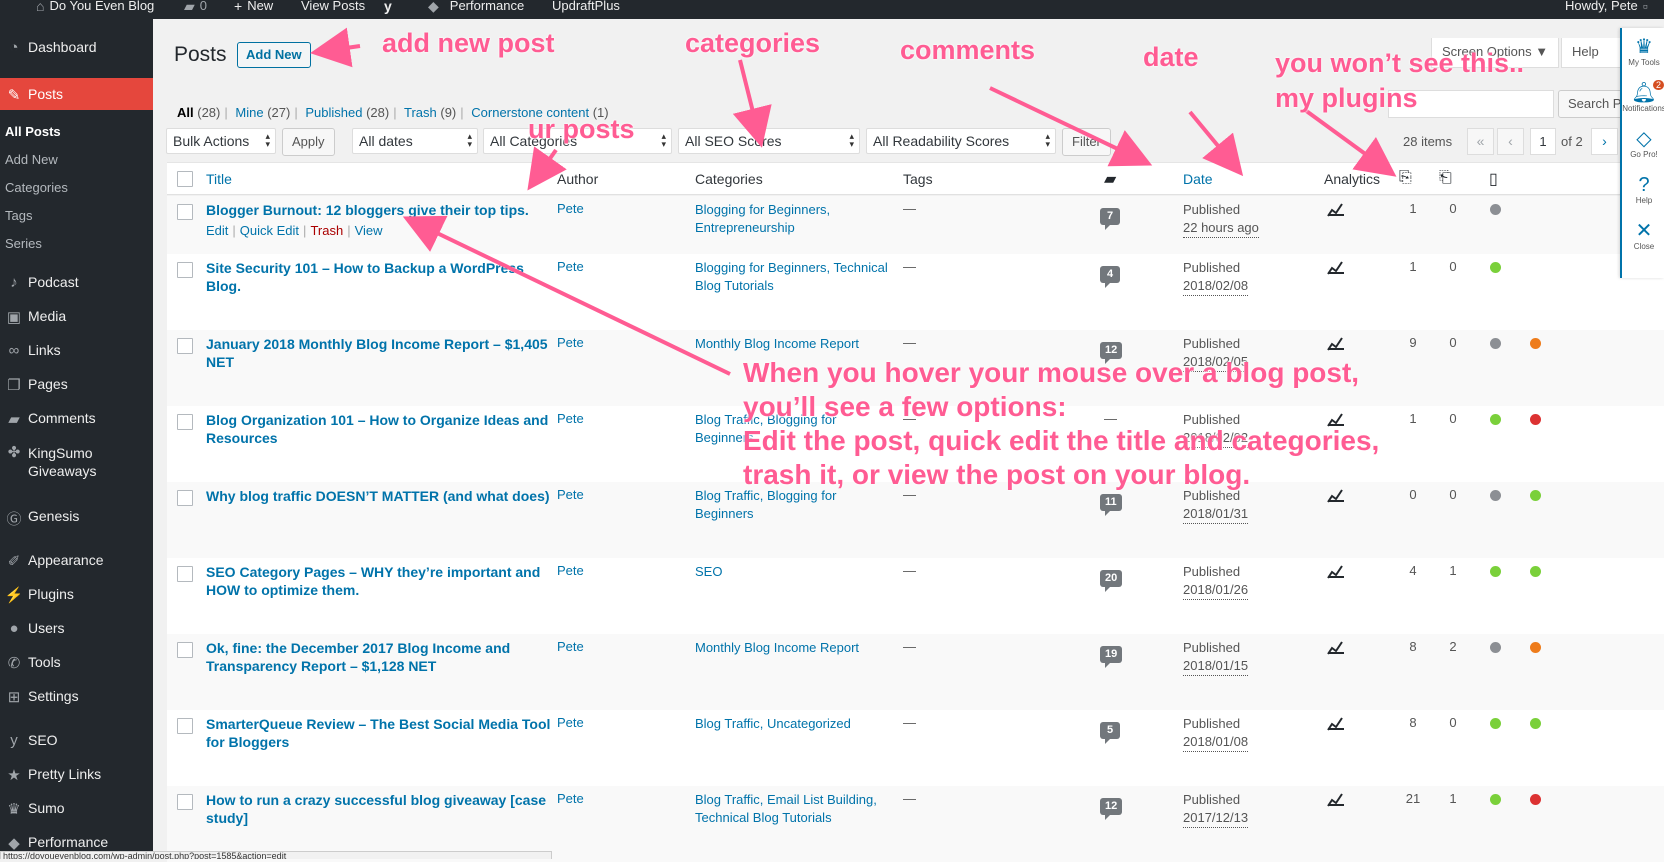 The width and height of the screenshot is (1664, 862). What do you see at coordinates (1111, 581) in the screenshot?
I see `comment-count-bubble: 20` at bounding box center [1111, 581].